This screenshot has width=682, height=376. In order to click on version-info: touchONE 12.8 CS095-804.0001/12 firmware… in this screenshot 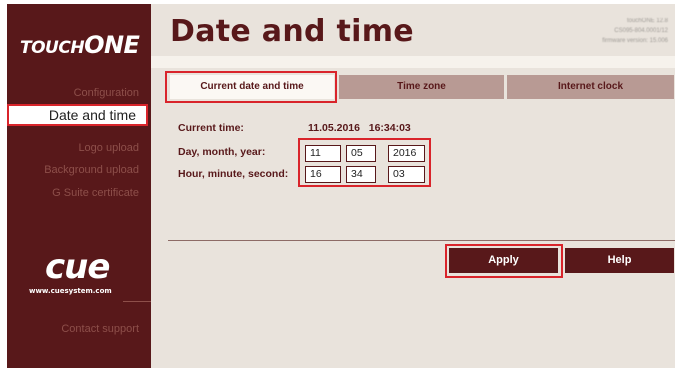, I will do `click(635, 31)`.